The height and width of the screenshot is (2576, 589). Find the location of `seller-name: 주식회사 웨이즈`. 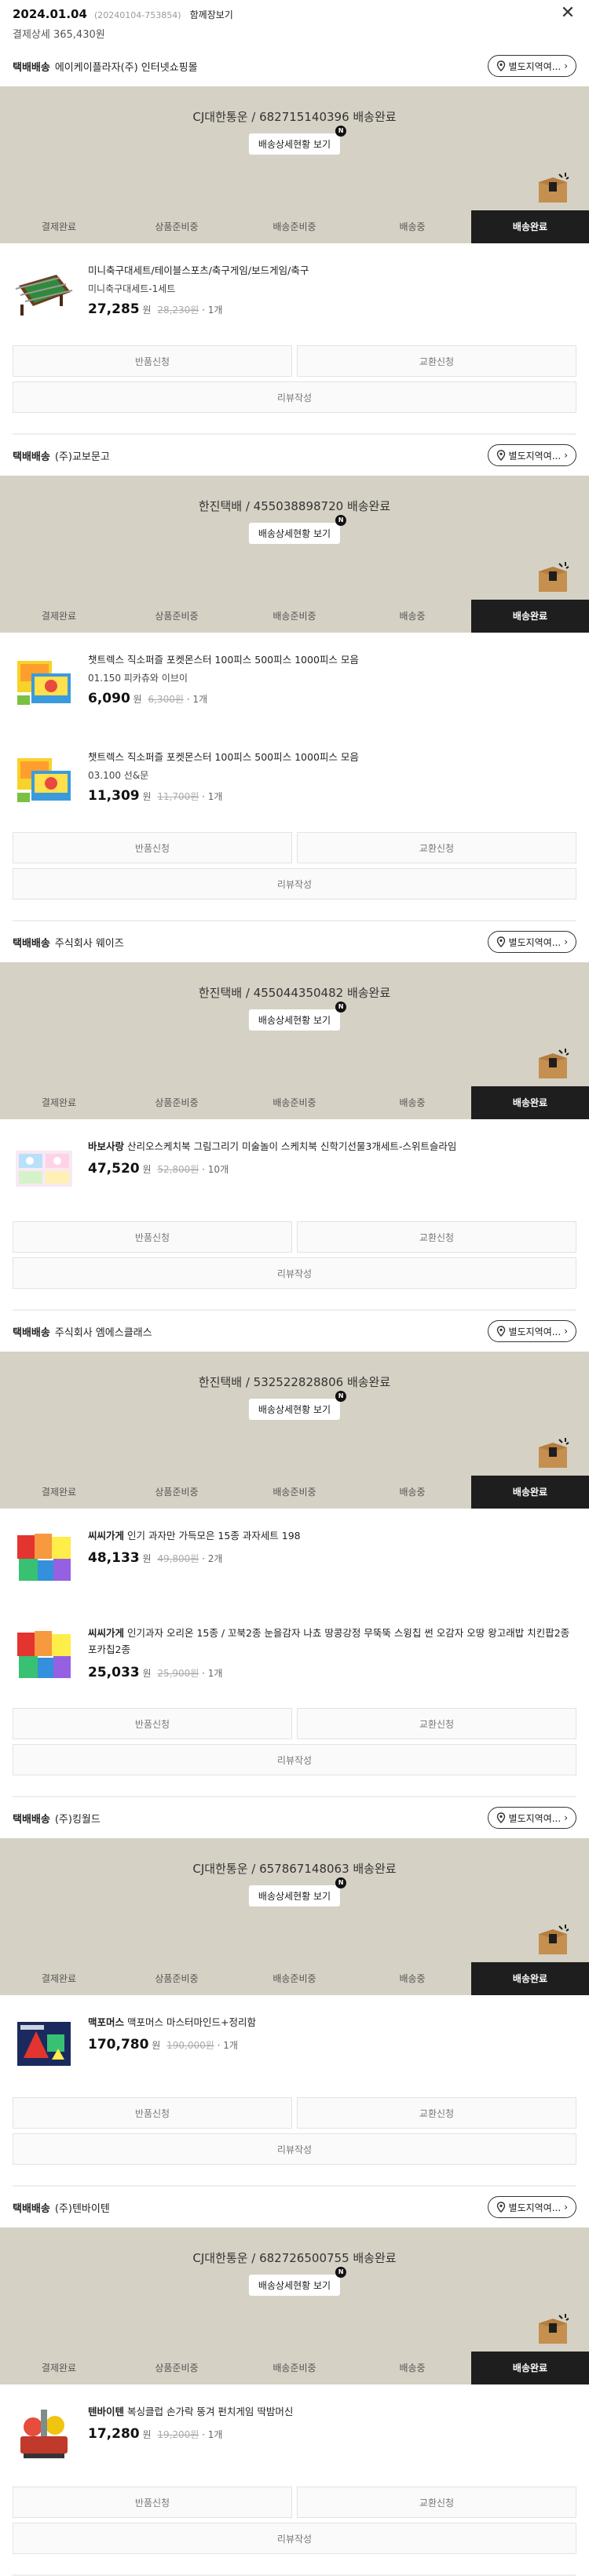

seller-name: 주식회사 웨이즈 is located at coordinates (89, 943).